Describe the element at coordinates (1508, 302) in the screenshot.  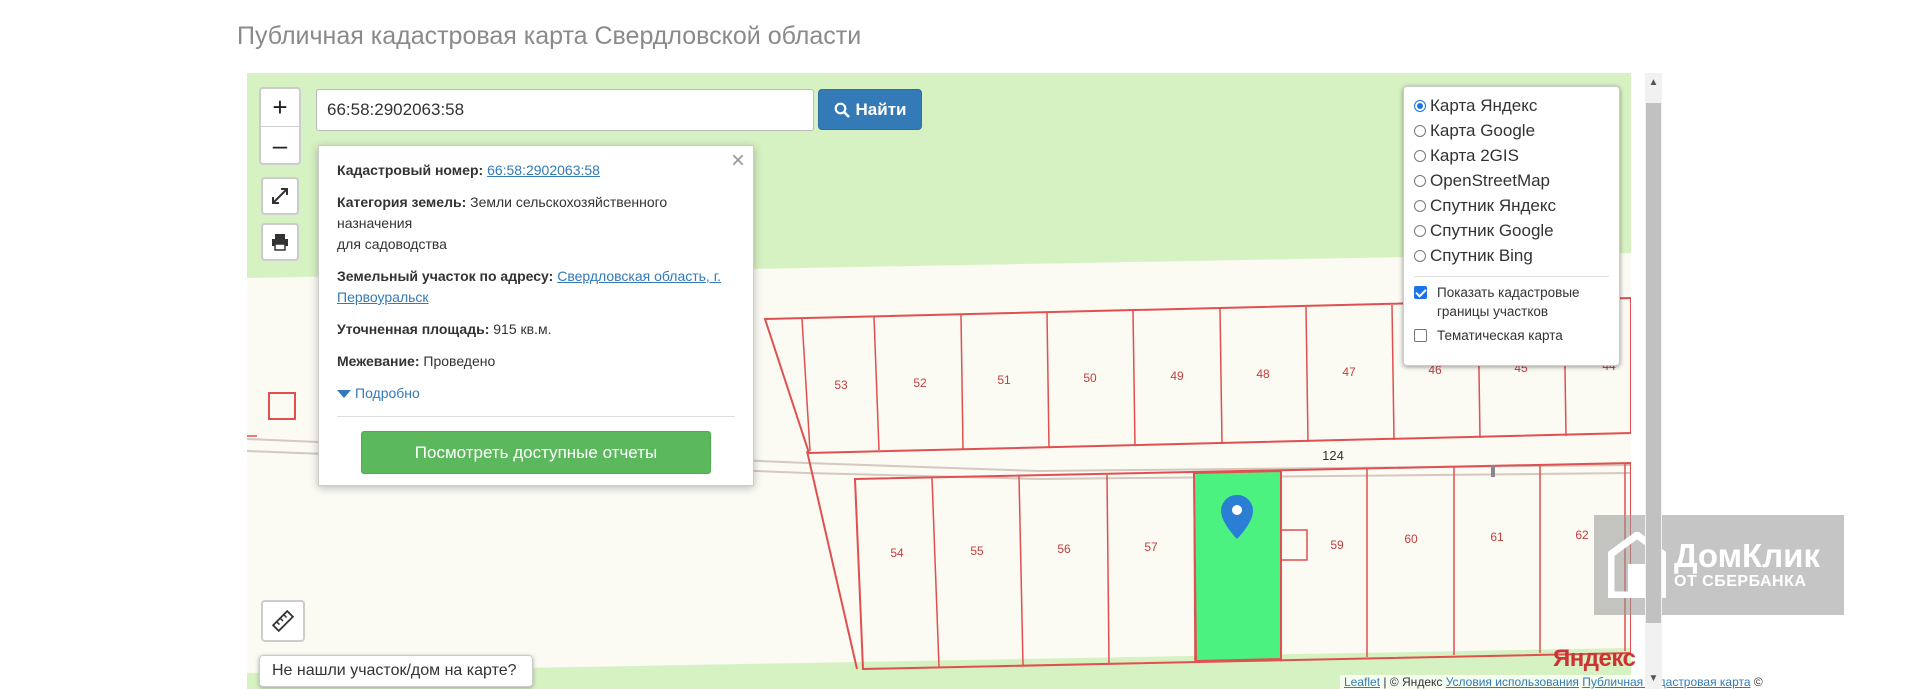
I see `checkbox-label: Показать кадастровые границы участков` at that location.